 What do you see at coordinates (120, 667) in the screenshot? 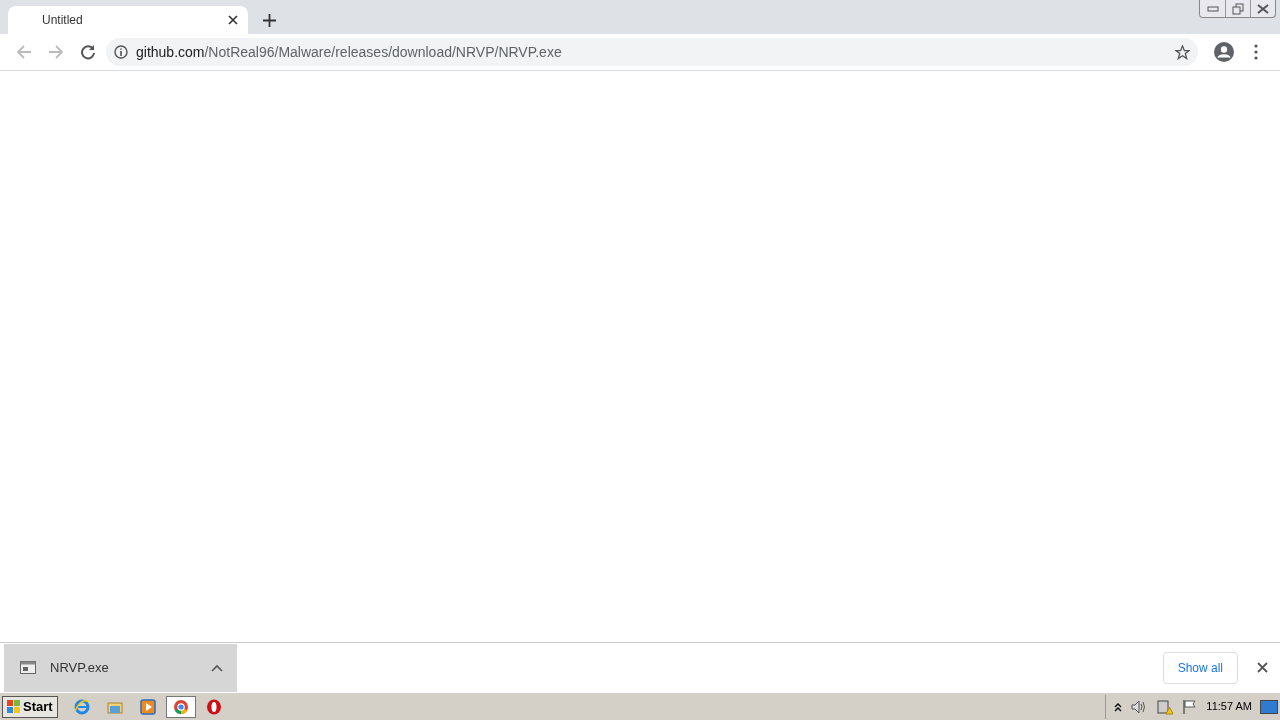
I see `download-item: NRVP.exe` at bounding box center [120, 667].